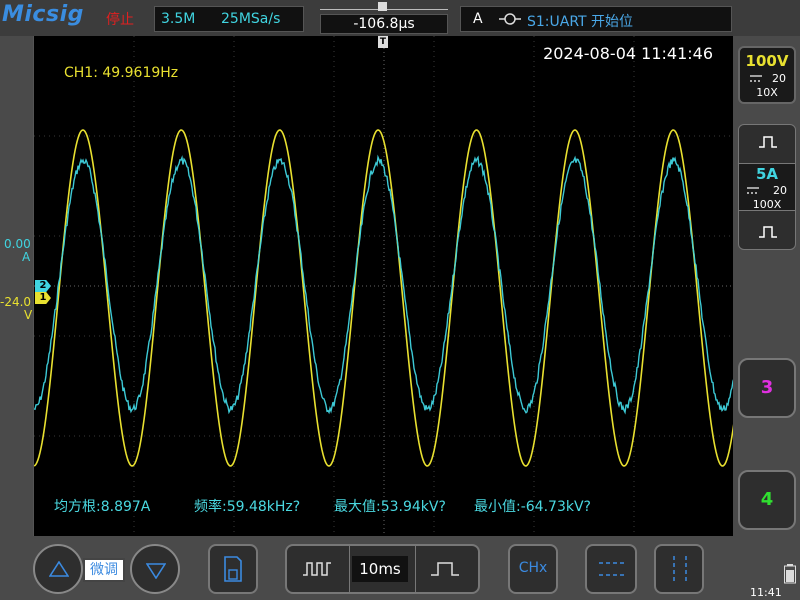 The height and width of the screenshot is (600, 800). I want to click on trigger-time-marker-icon: T, so click(383, 42).